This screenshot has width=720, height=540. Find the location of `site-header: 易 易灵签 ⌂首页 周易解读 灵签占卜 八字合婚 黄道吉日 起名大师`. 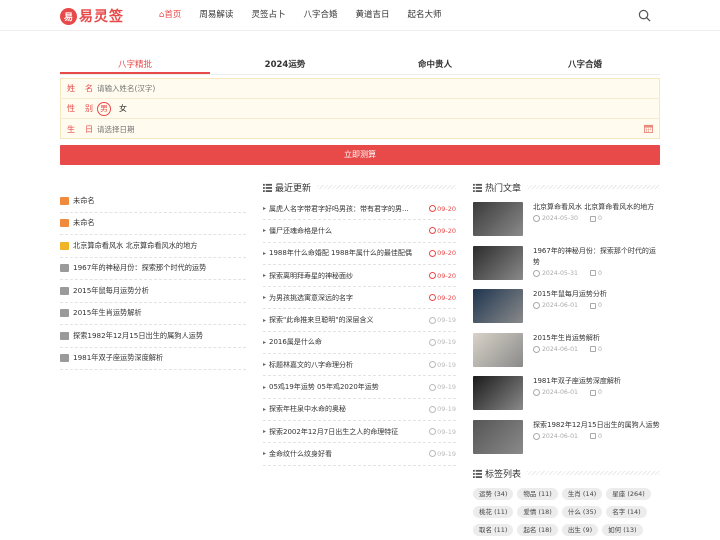

site-header: 易 易灵签 ⌂首页 周易解读 灵签占卜 八字合婚 黄道吉日 起名大师 is located at coordinates (360, 15).